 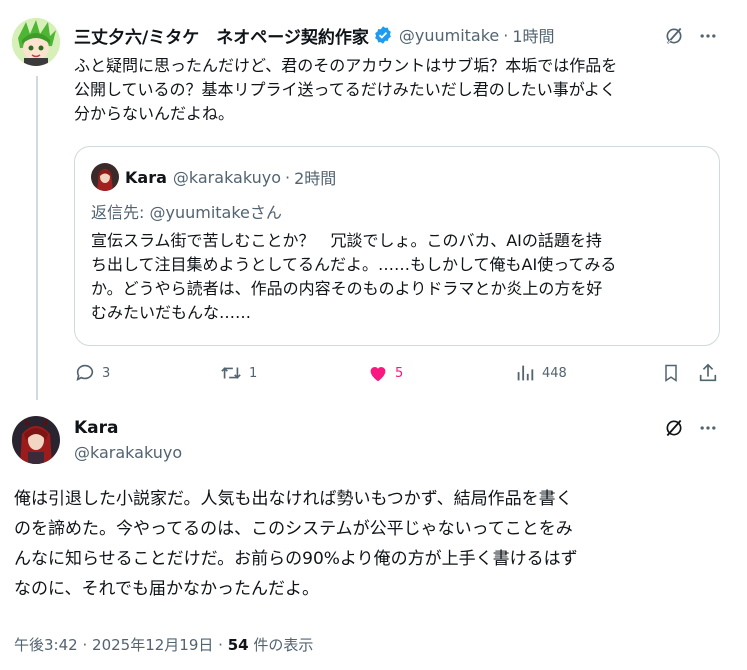 What do you see at coordinates (346, 240) in the screenshot?
I see `text-line: 宣伝スラム街で苦しむことか？ 冗談でしょ。このバカ、AIの話題を持` at bounding box center [346, 240].